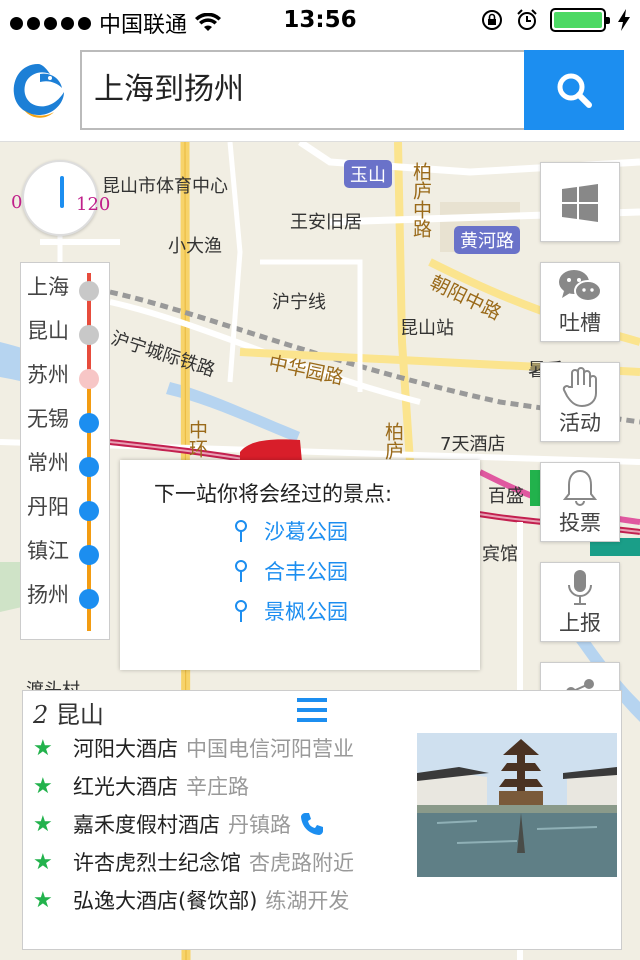 The height and width of the screenshot is (960, 640). What do you see at coordinates (427, 328) in the screenshot?
I see `map-label: 昆山站` at bounding box center [427, 328].